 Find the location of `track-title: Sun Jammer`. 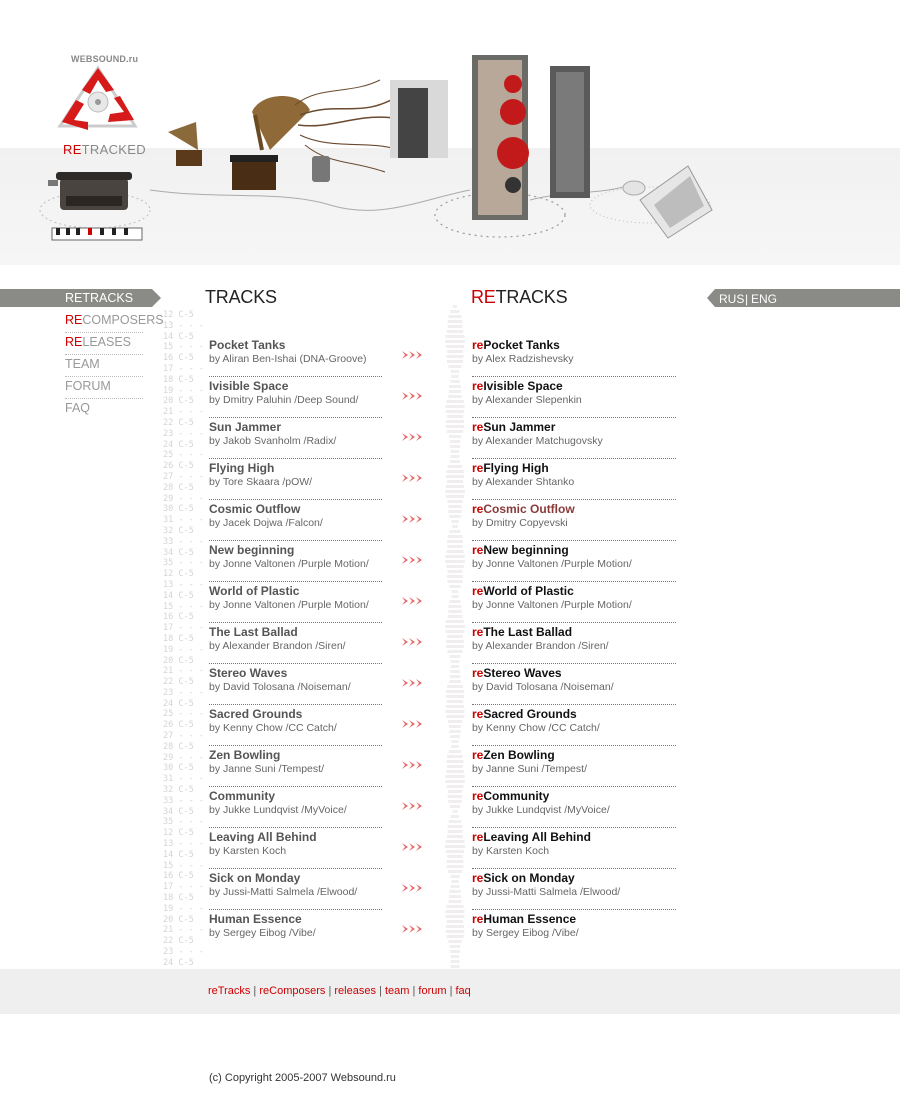

track-title: Sun Jammer is located at coordinates (245, 427).